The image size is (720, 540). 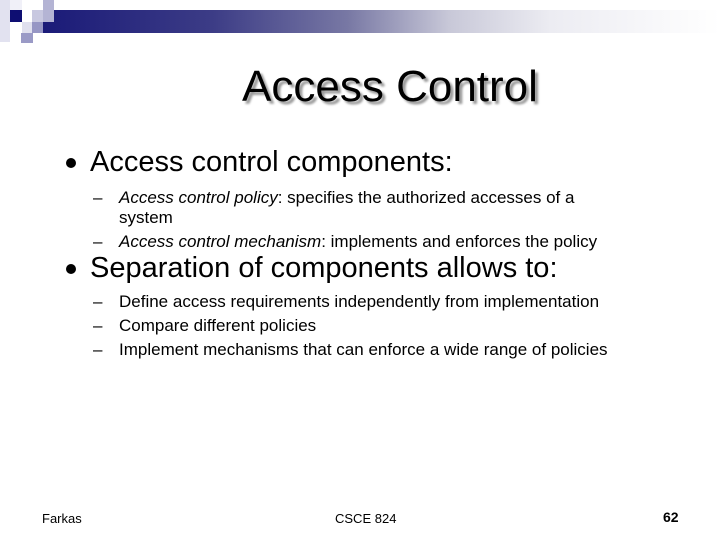 I want to click on bullet-item: Access control components:, so click(x=259, y=162).